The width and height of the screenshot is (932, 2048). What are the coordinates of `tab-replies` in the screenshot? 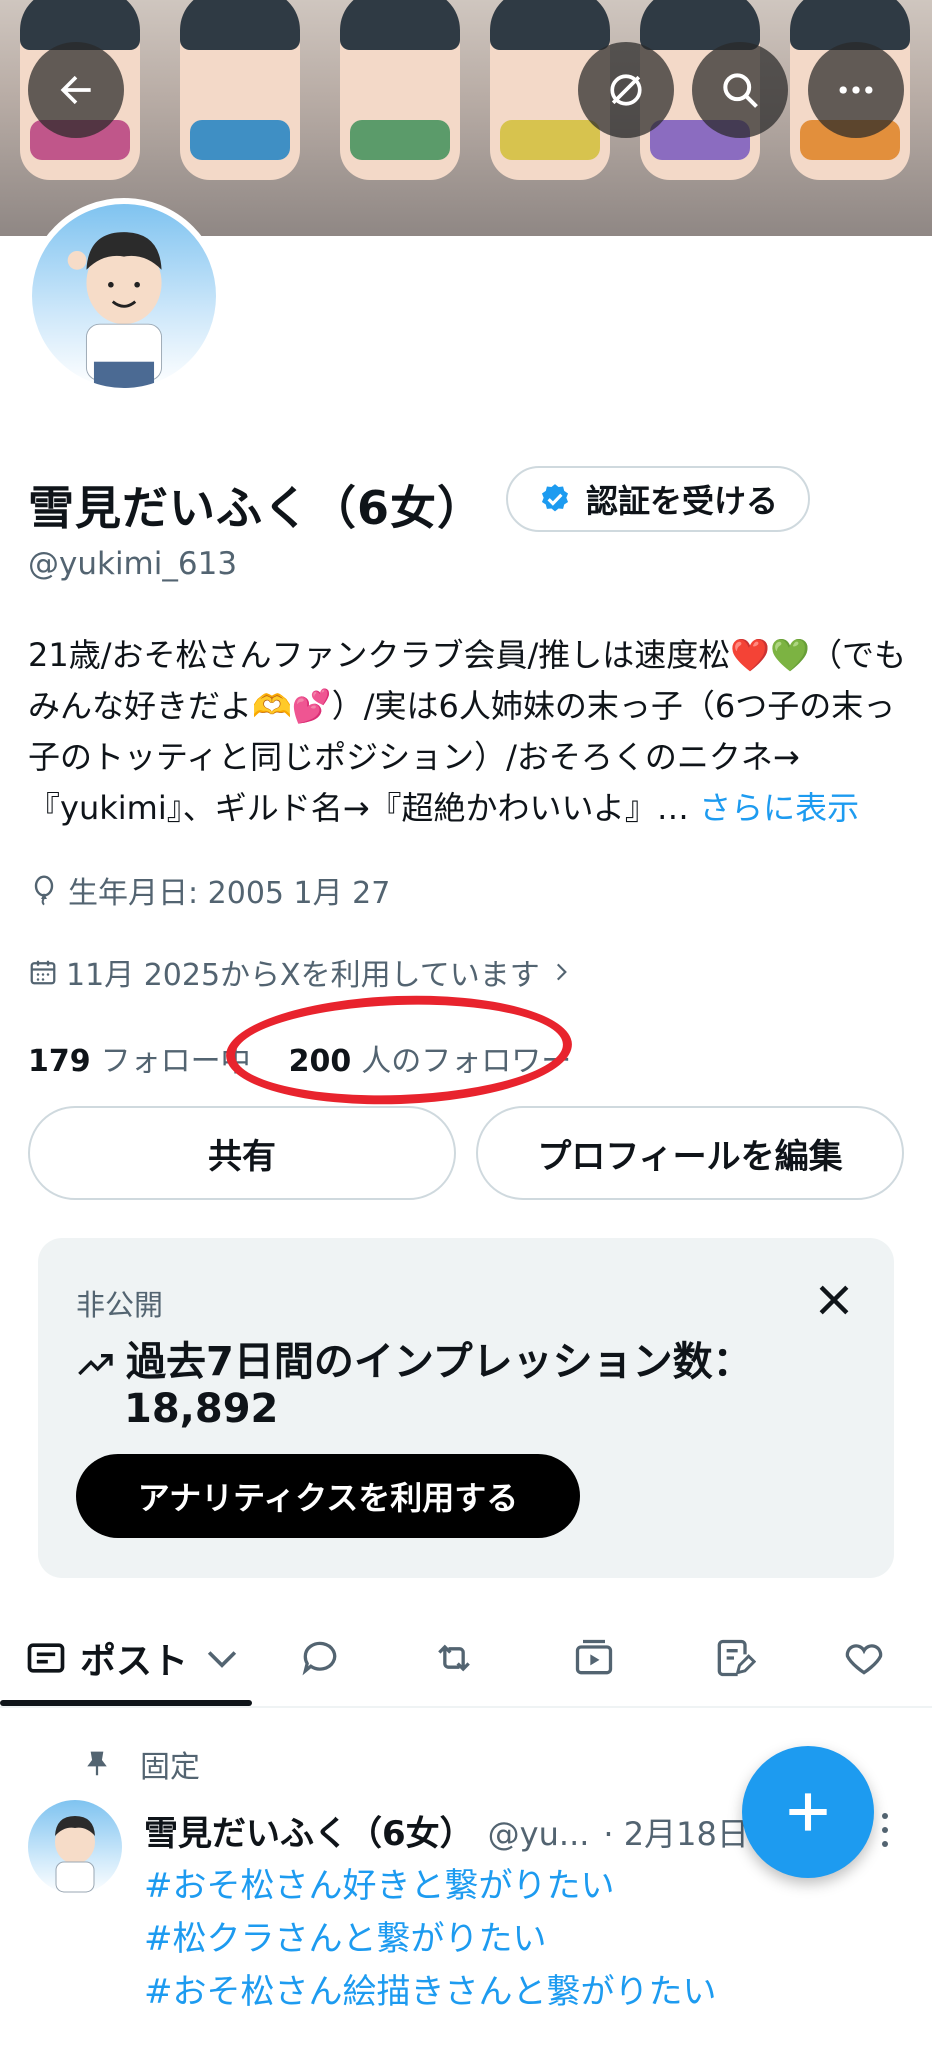 It's located at (320, 1658).